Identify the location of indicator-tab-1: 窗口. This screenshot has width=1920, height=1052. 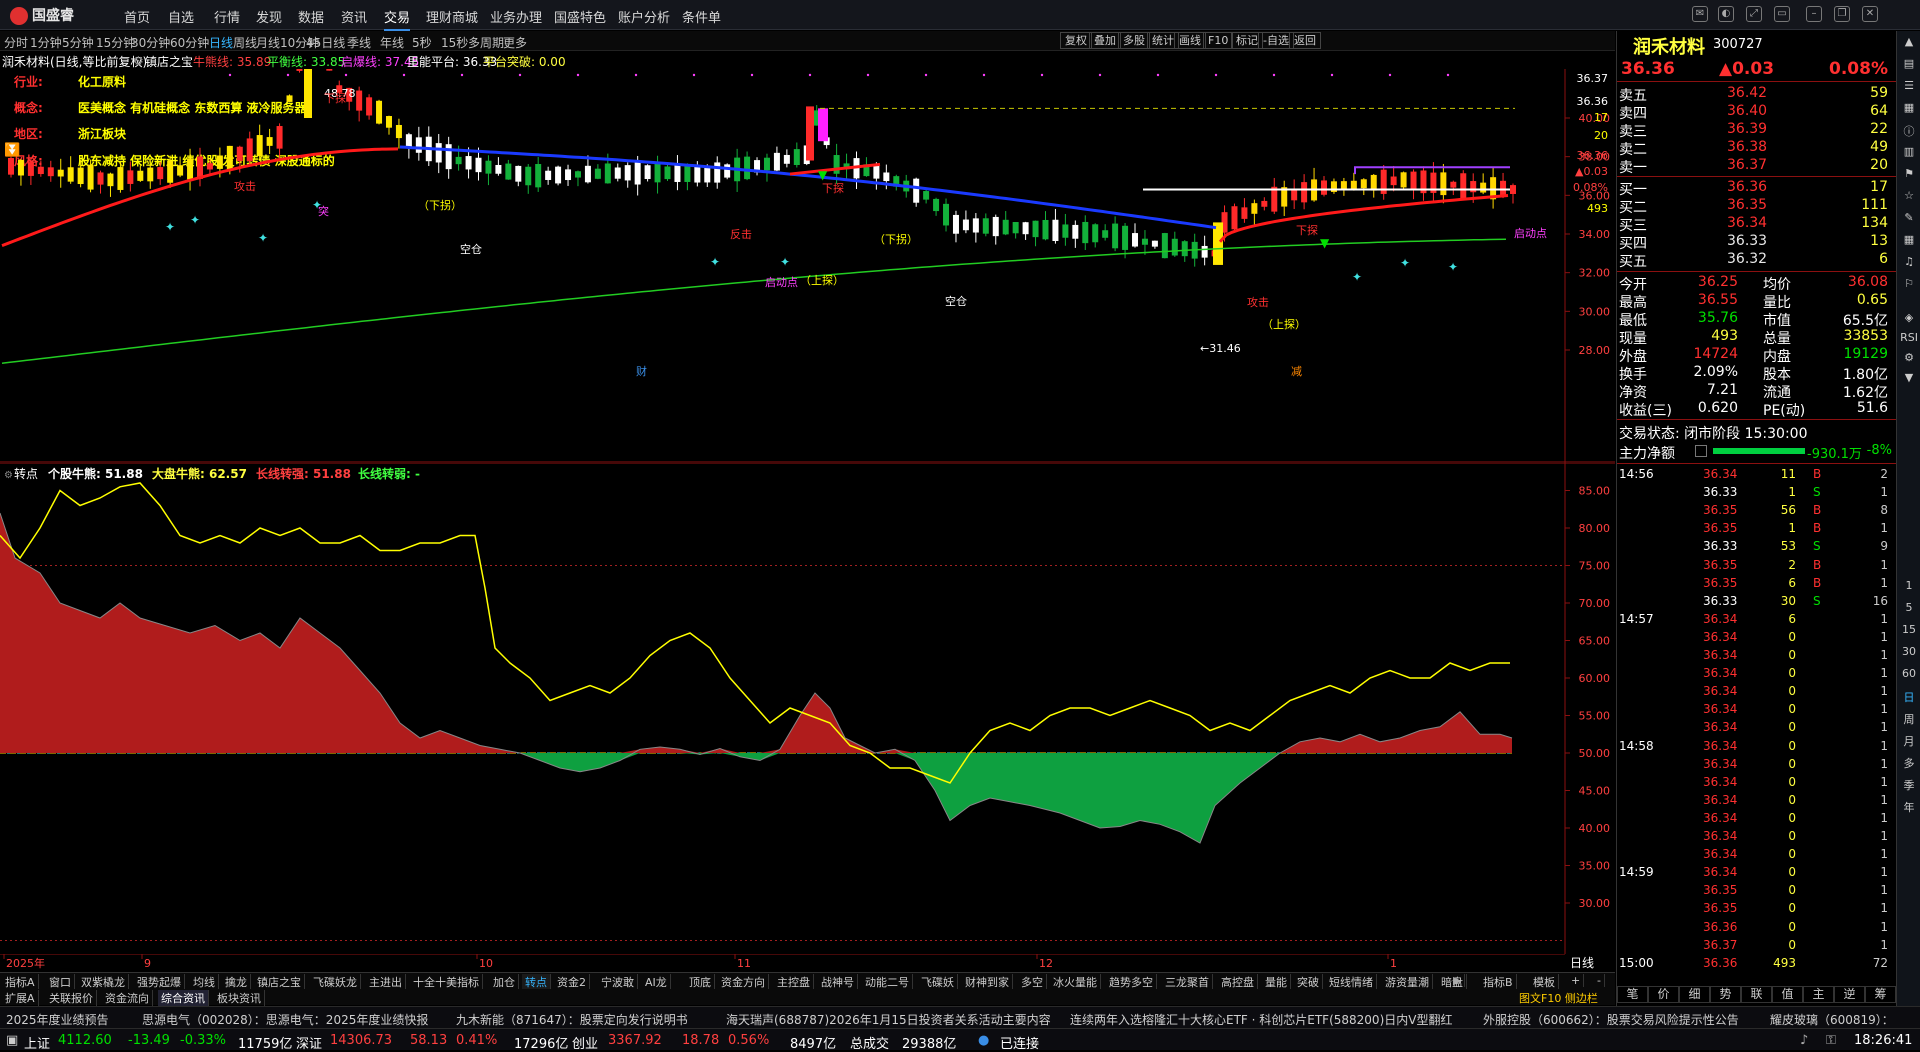
(60, 982).